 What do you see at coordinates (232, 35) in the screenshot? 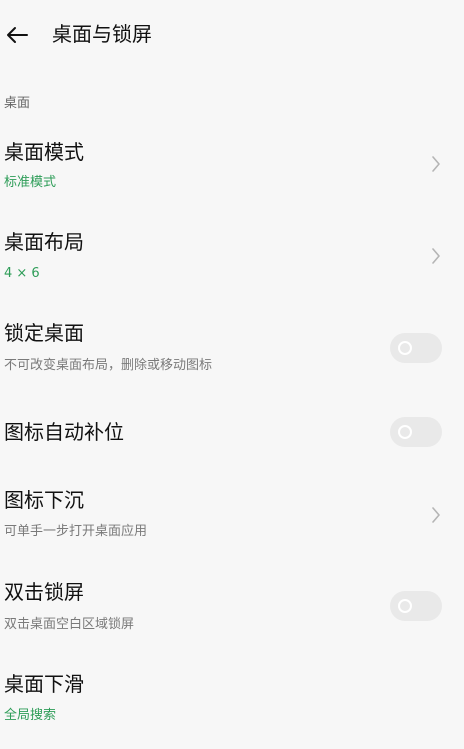
I see `app-header: 桌面与锁屏` at bounding box center [232, 35].